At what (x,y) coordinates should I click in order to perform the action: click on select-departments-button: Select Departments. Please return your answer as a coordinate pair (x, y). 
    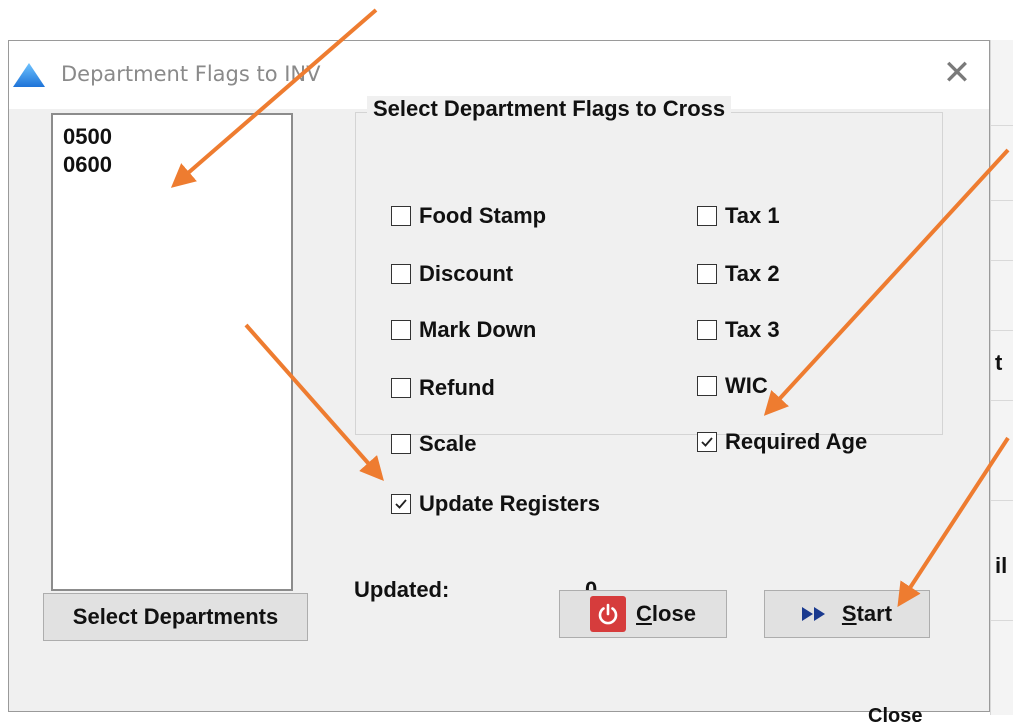
    Looking at the image, I should click on (175, 617).